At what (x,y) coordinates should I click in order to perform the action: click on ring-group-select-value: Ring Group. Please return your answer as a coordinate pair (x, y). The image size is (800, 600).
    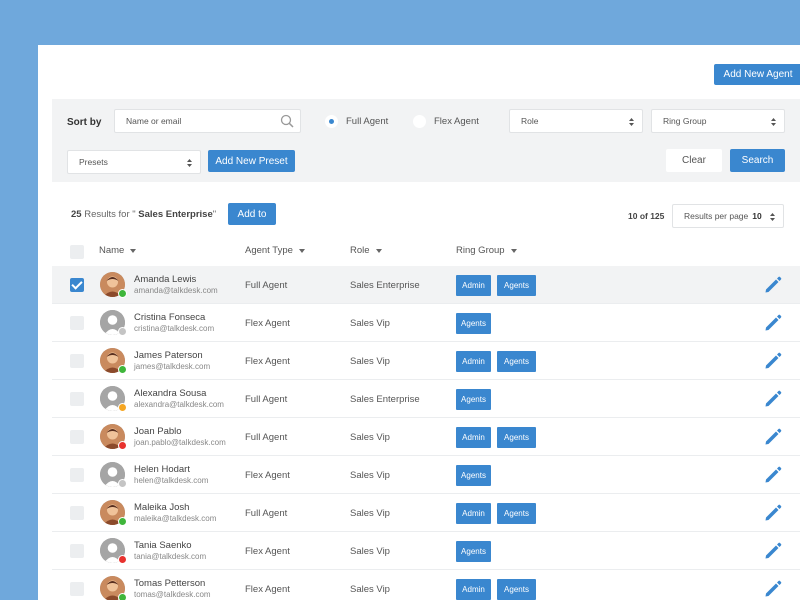
    Looking at the image, I should click on (685, 121).